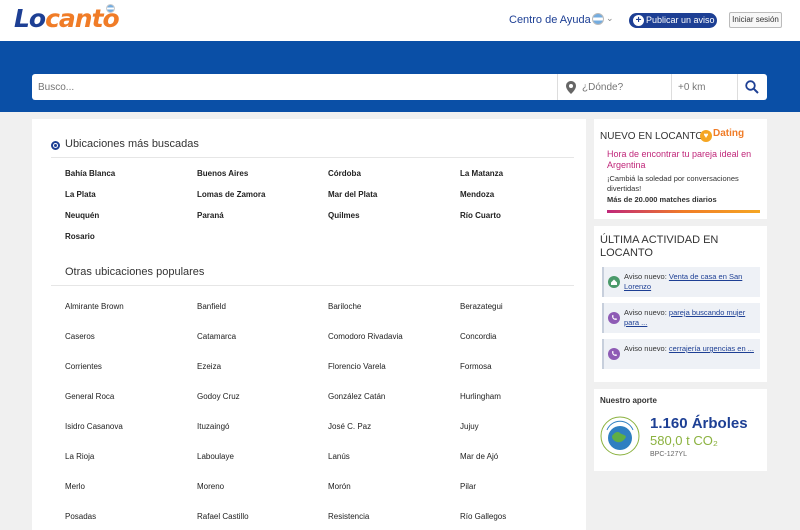  Describe the element at coordinates (223, 516) in the screenshot. I see `location-link: Rafael Castillo` at that location.